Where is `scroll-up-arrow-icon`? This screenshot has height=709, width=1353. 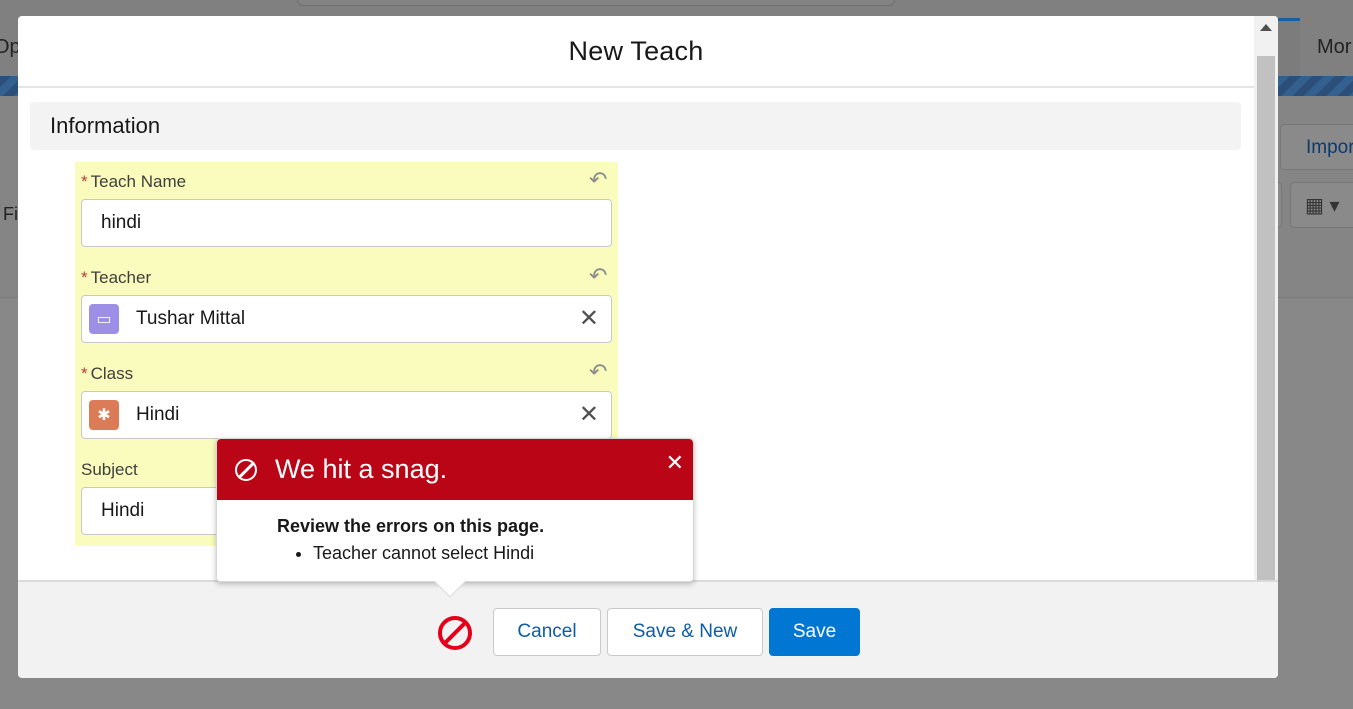
scroll-up-arrow-icon is located at coordinates (1266, 27).